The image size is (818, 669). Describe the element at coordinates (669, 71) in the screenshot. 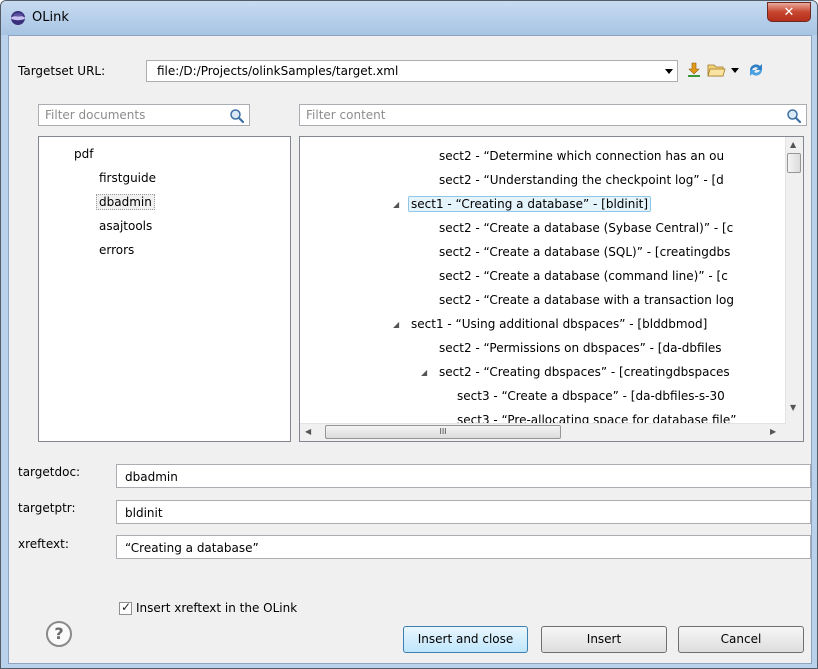

I see `combo-arrow-icon` at that location.